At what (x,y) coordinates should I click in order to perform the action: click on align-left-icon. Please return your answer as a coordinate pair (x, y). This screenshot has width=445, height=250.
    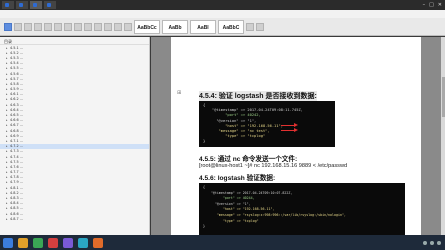
    Looking at the image, I should click on (98, 27).